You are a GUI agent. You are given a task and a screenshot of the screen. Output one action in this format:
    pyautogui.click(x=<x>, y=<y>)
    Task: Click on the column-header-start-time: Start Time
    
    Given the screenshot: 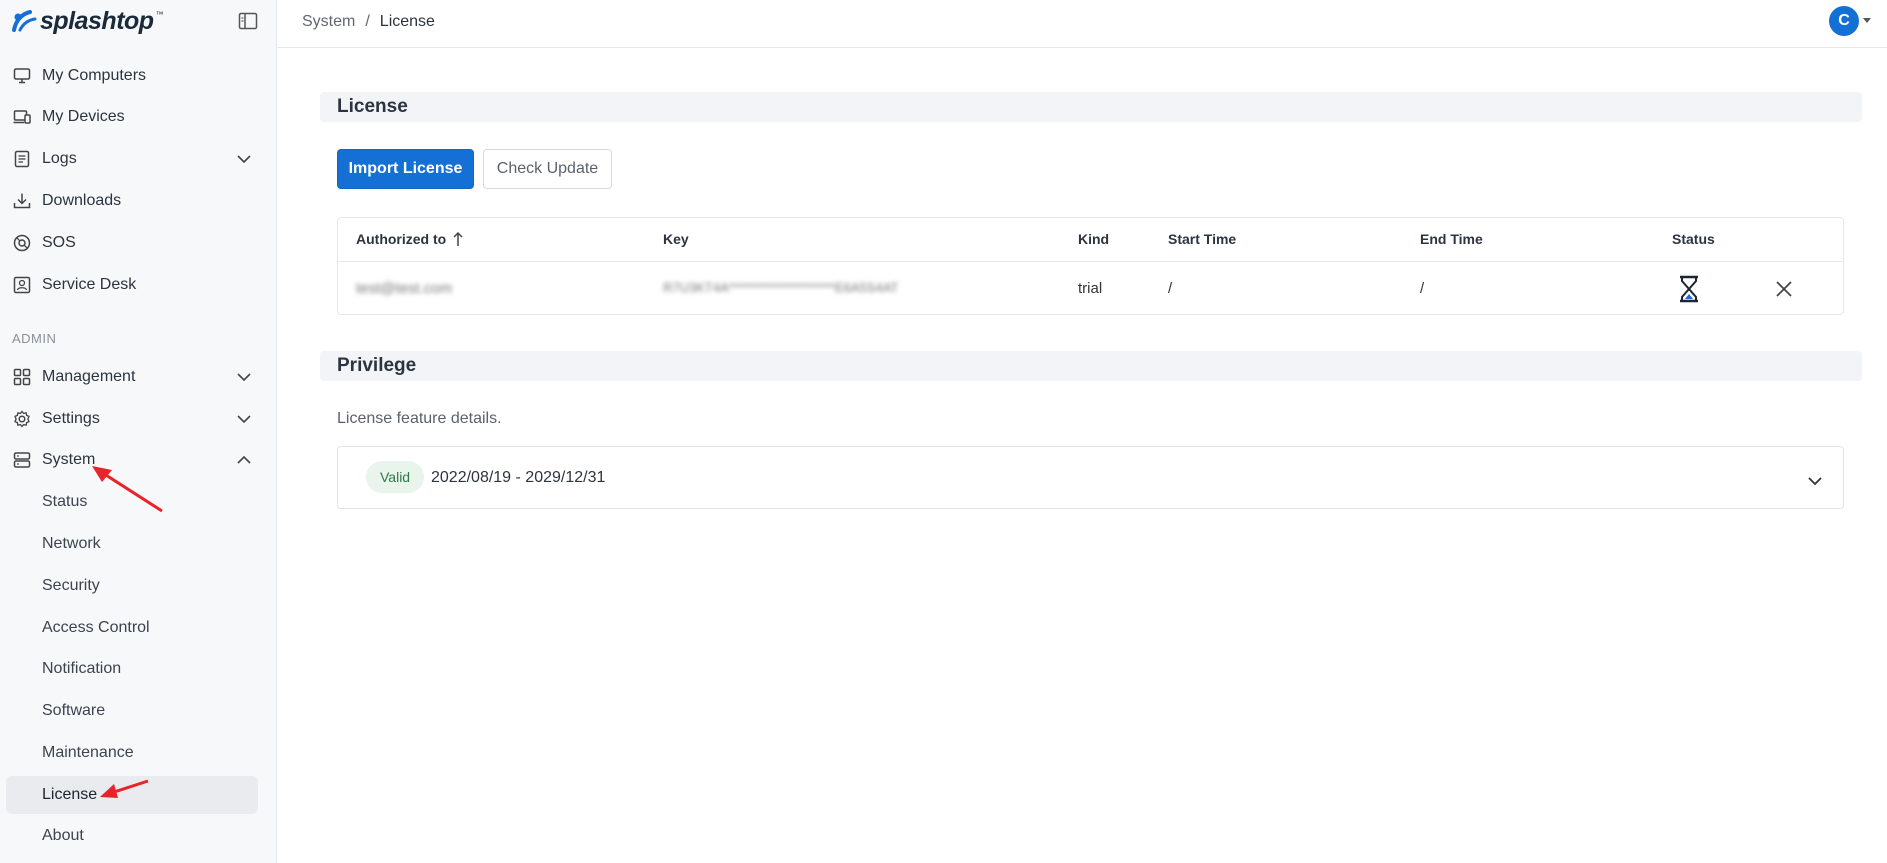 What is the action you would take?
    pyautogui.click(x=1202, y=239)
    